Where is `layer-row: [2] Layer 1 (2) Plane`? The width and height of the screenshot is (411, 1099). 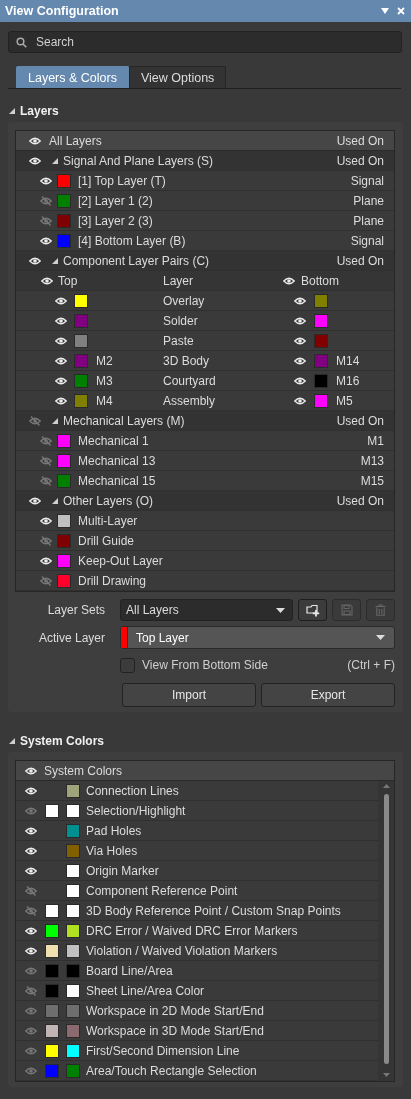 layer-row: [2] Layer 1 (2) Plane is located at coordinates (205, 201).